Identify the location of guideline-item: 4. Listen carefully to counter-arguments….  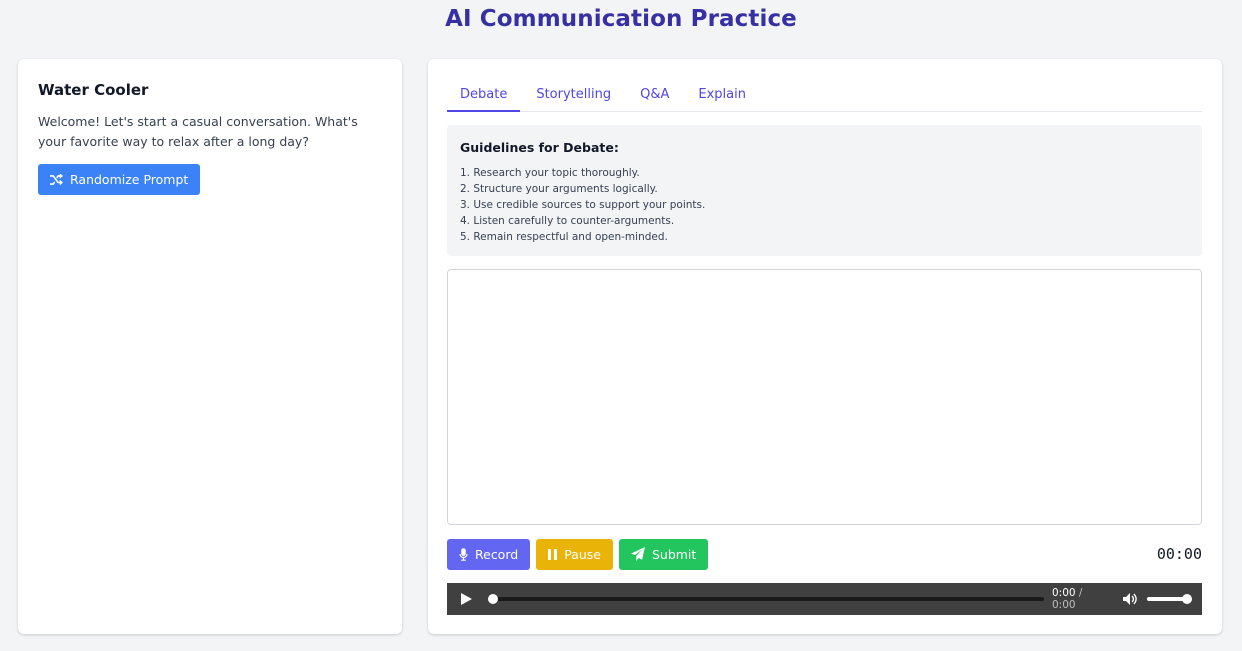
(567, 221).